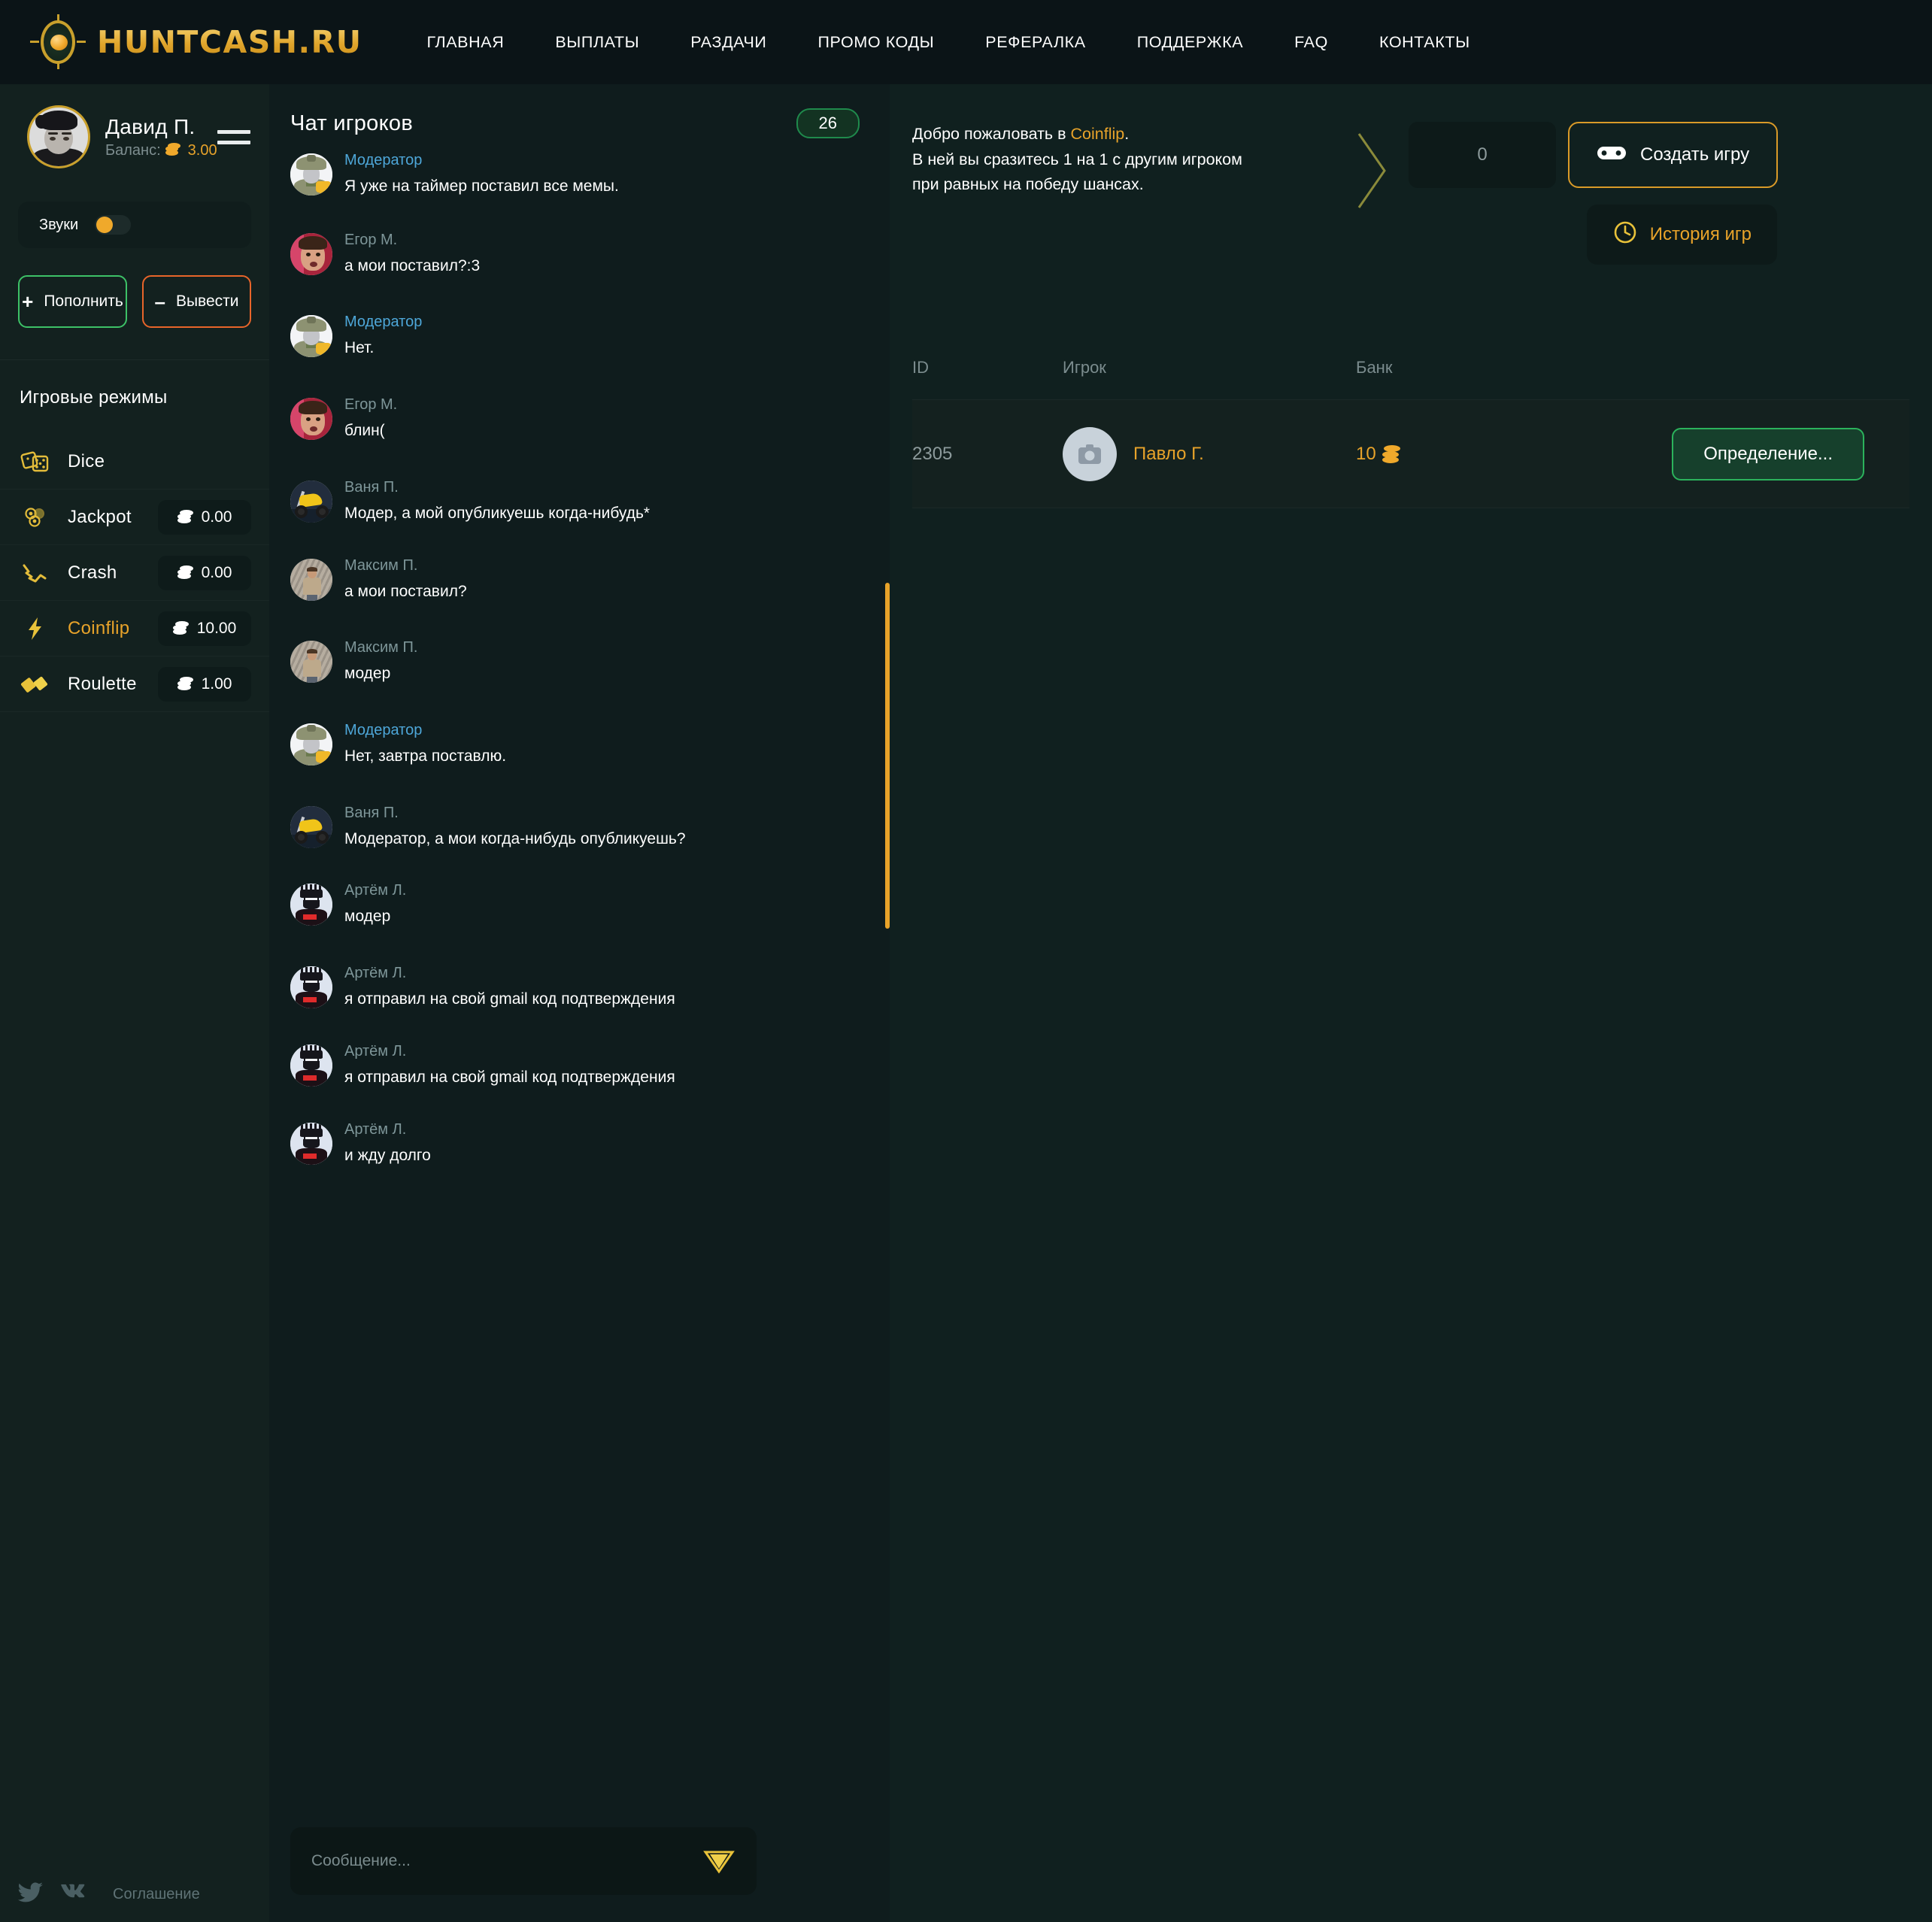  Describe the element at coordinates (425, 756) in the screenshot. I see `chat-text: Нет, завтра поставлю.` at that location.